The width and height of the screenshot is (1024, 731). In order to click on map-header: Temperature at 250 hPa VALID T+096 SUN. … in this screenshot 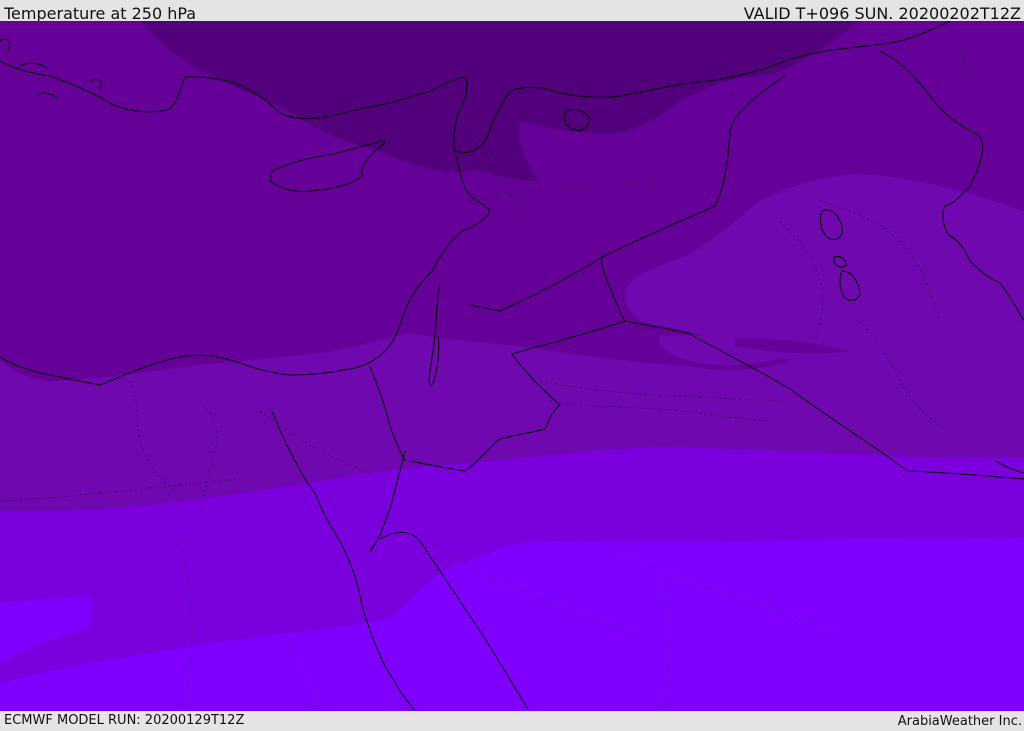, I will do `click(512, 11)`.